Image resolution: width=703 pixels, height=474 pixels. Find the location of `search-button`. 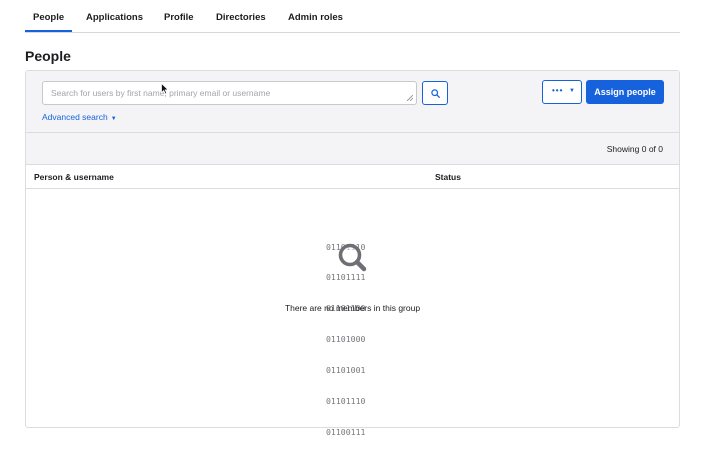

search-button is located at coordinates (435, 93).